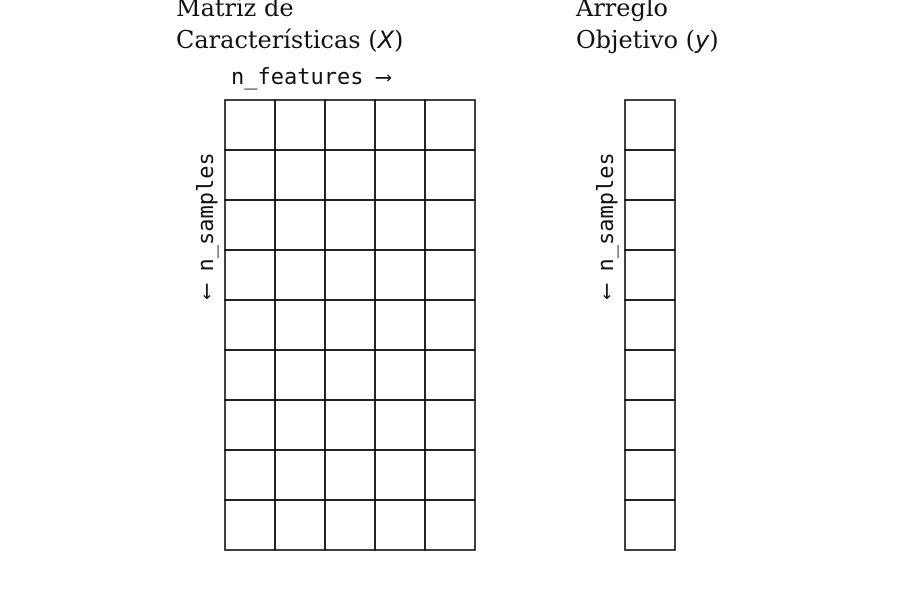  Describe the element at coordinates (206, 226) in the screenshot. I see `matrix-n-samples-label: ⟵ n_samples` at that location.